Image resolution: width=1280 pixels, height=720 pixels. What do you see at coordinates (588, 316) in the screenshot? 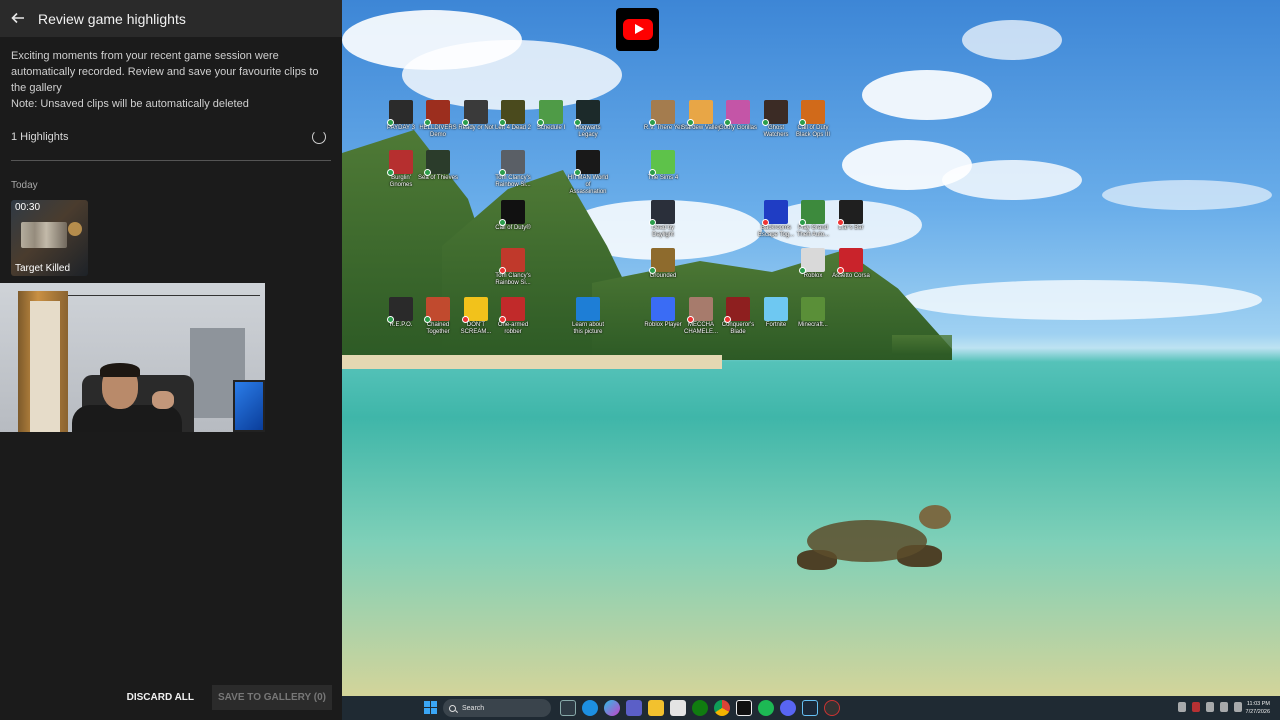
I see `desktop-icon: Learn about this picture` at bounding box center [588, 316].